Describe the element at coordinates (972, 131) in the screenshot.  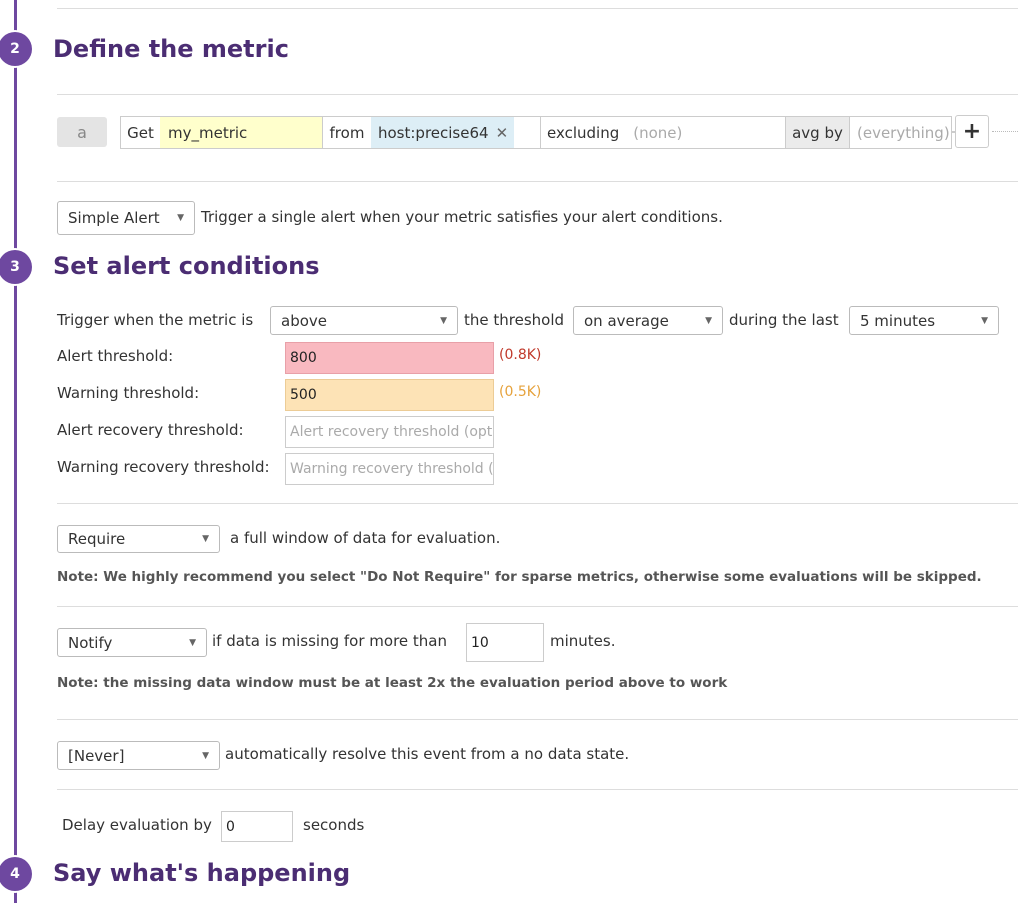
I see `add-query-button: +` at that location.